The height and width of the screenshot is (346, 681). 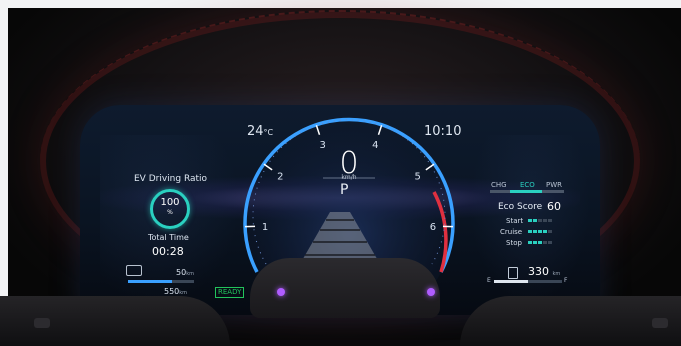 I want to click on gauge-tick-label: 2, so click(x=280, y=177).